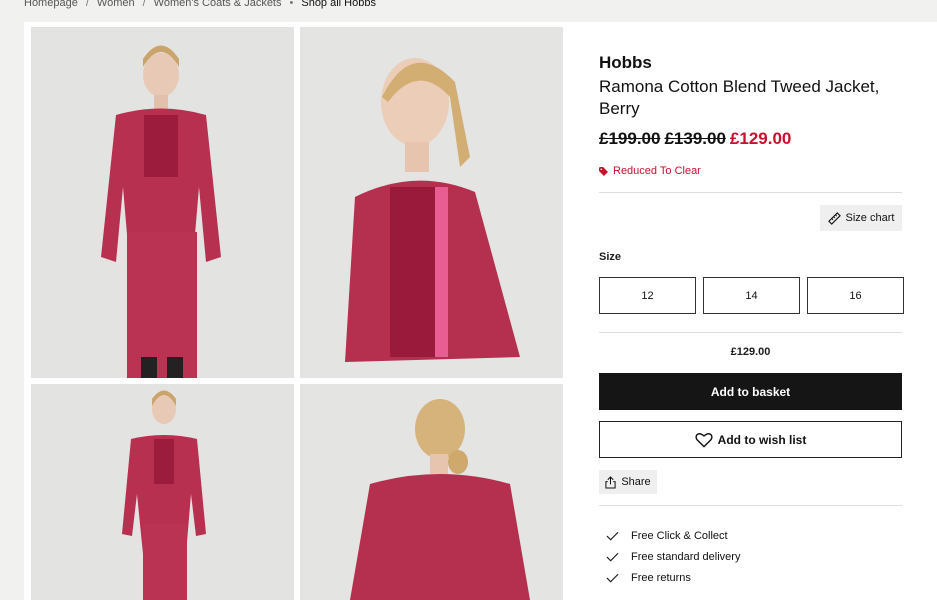 The image size is (937, 600). What do you see at coordinates (218, 4) in the screenshot?
I see `breadcrumb-coats-jackets: Women's Coats & Jackets` at bounding box center [218, 4].